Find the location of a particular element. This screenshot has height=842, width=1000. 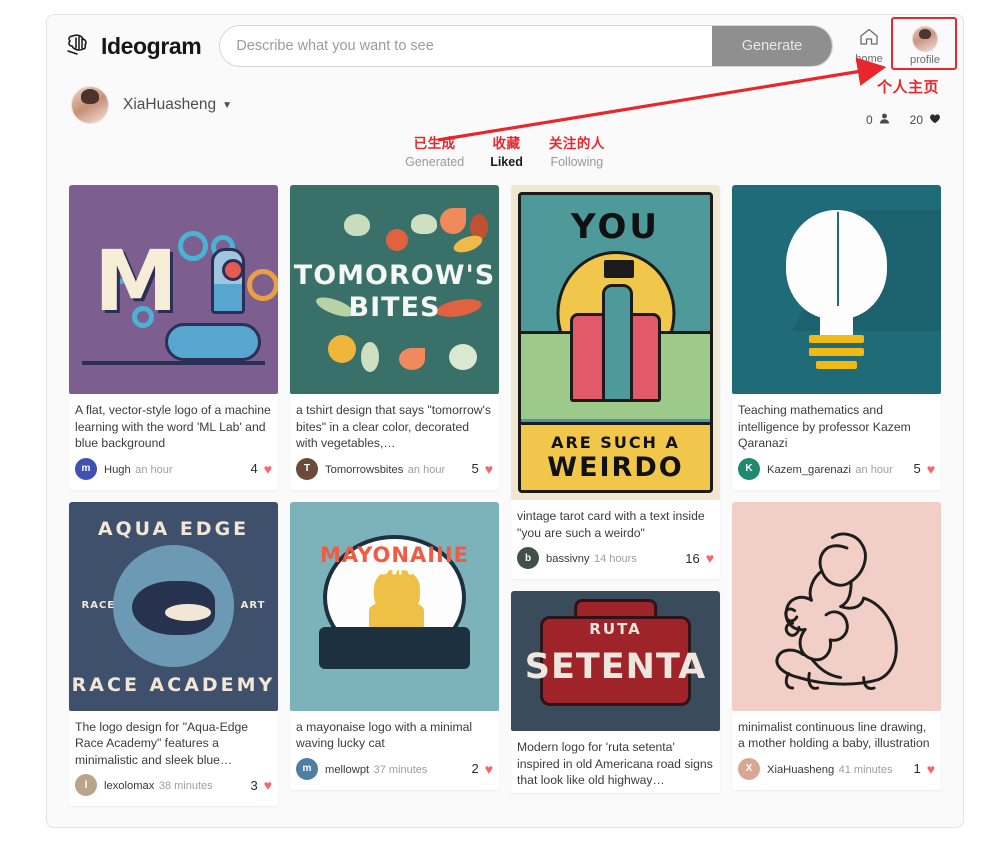

generate-button: Generate is located at coordinates (772, 46).